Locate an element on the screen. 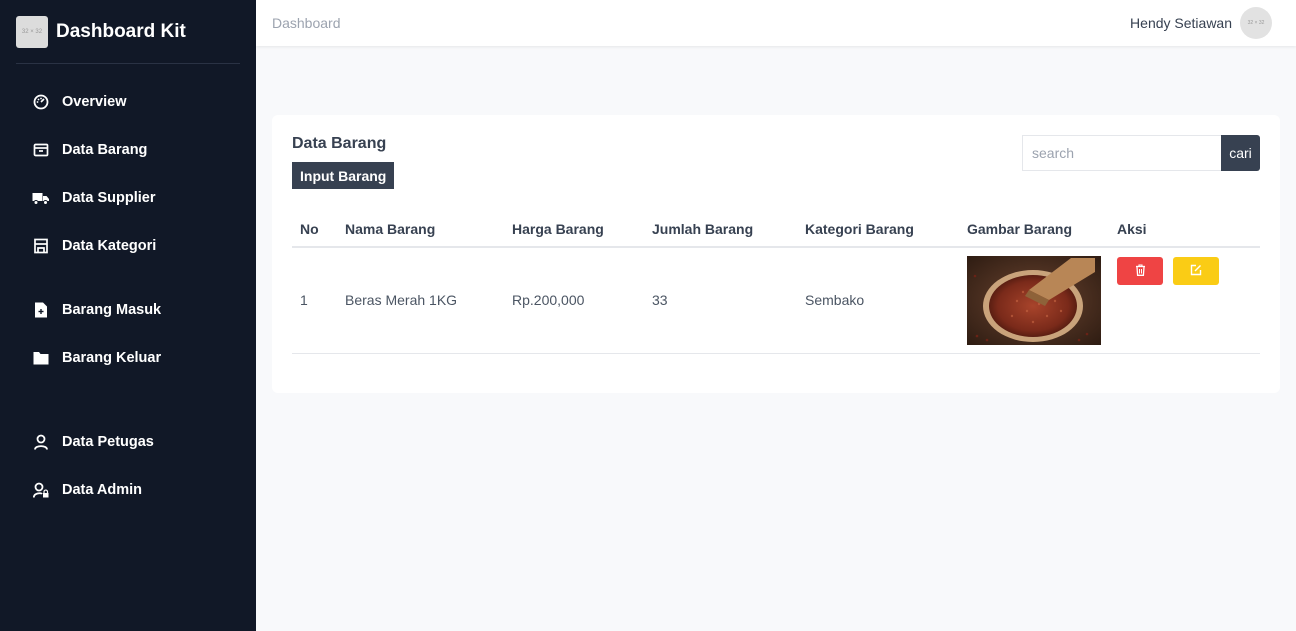 This screenshot has width=1296, height=631. edit-button is located at coordinates (1195, 271).